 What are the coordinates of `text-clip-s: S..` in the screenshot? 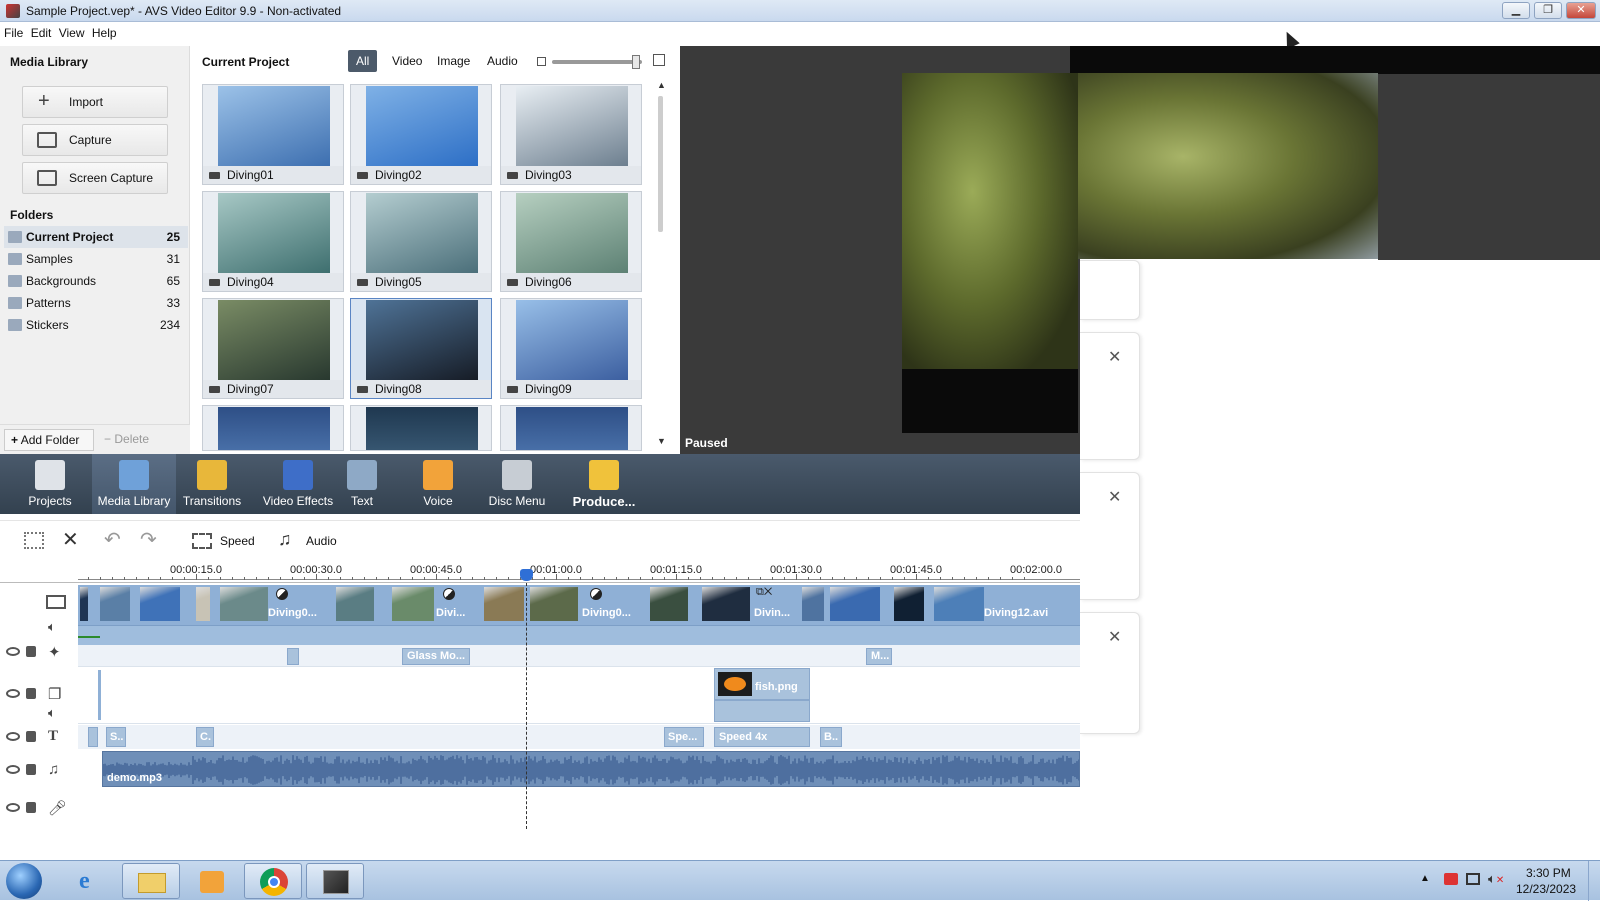 It's located at (116, 737).